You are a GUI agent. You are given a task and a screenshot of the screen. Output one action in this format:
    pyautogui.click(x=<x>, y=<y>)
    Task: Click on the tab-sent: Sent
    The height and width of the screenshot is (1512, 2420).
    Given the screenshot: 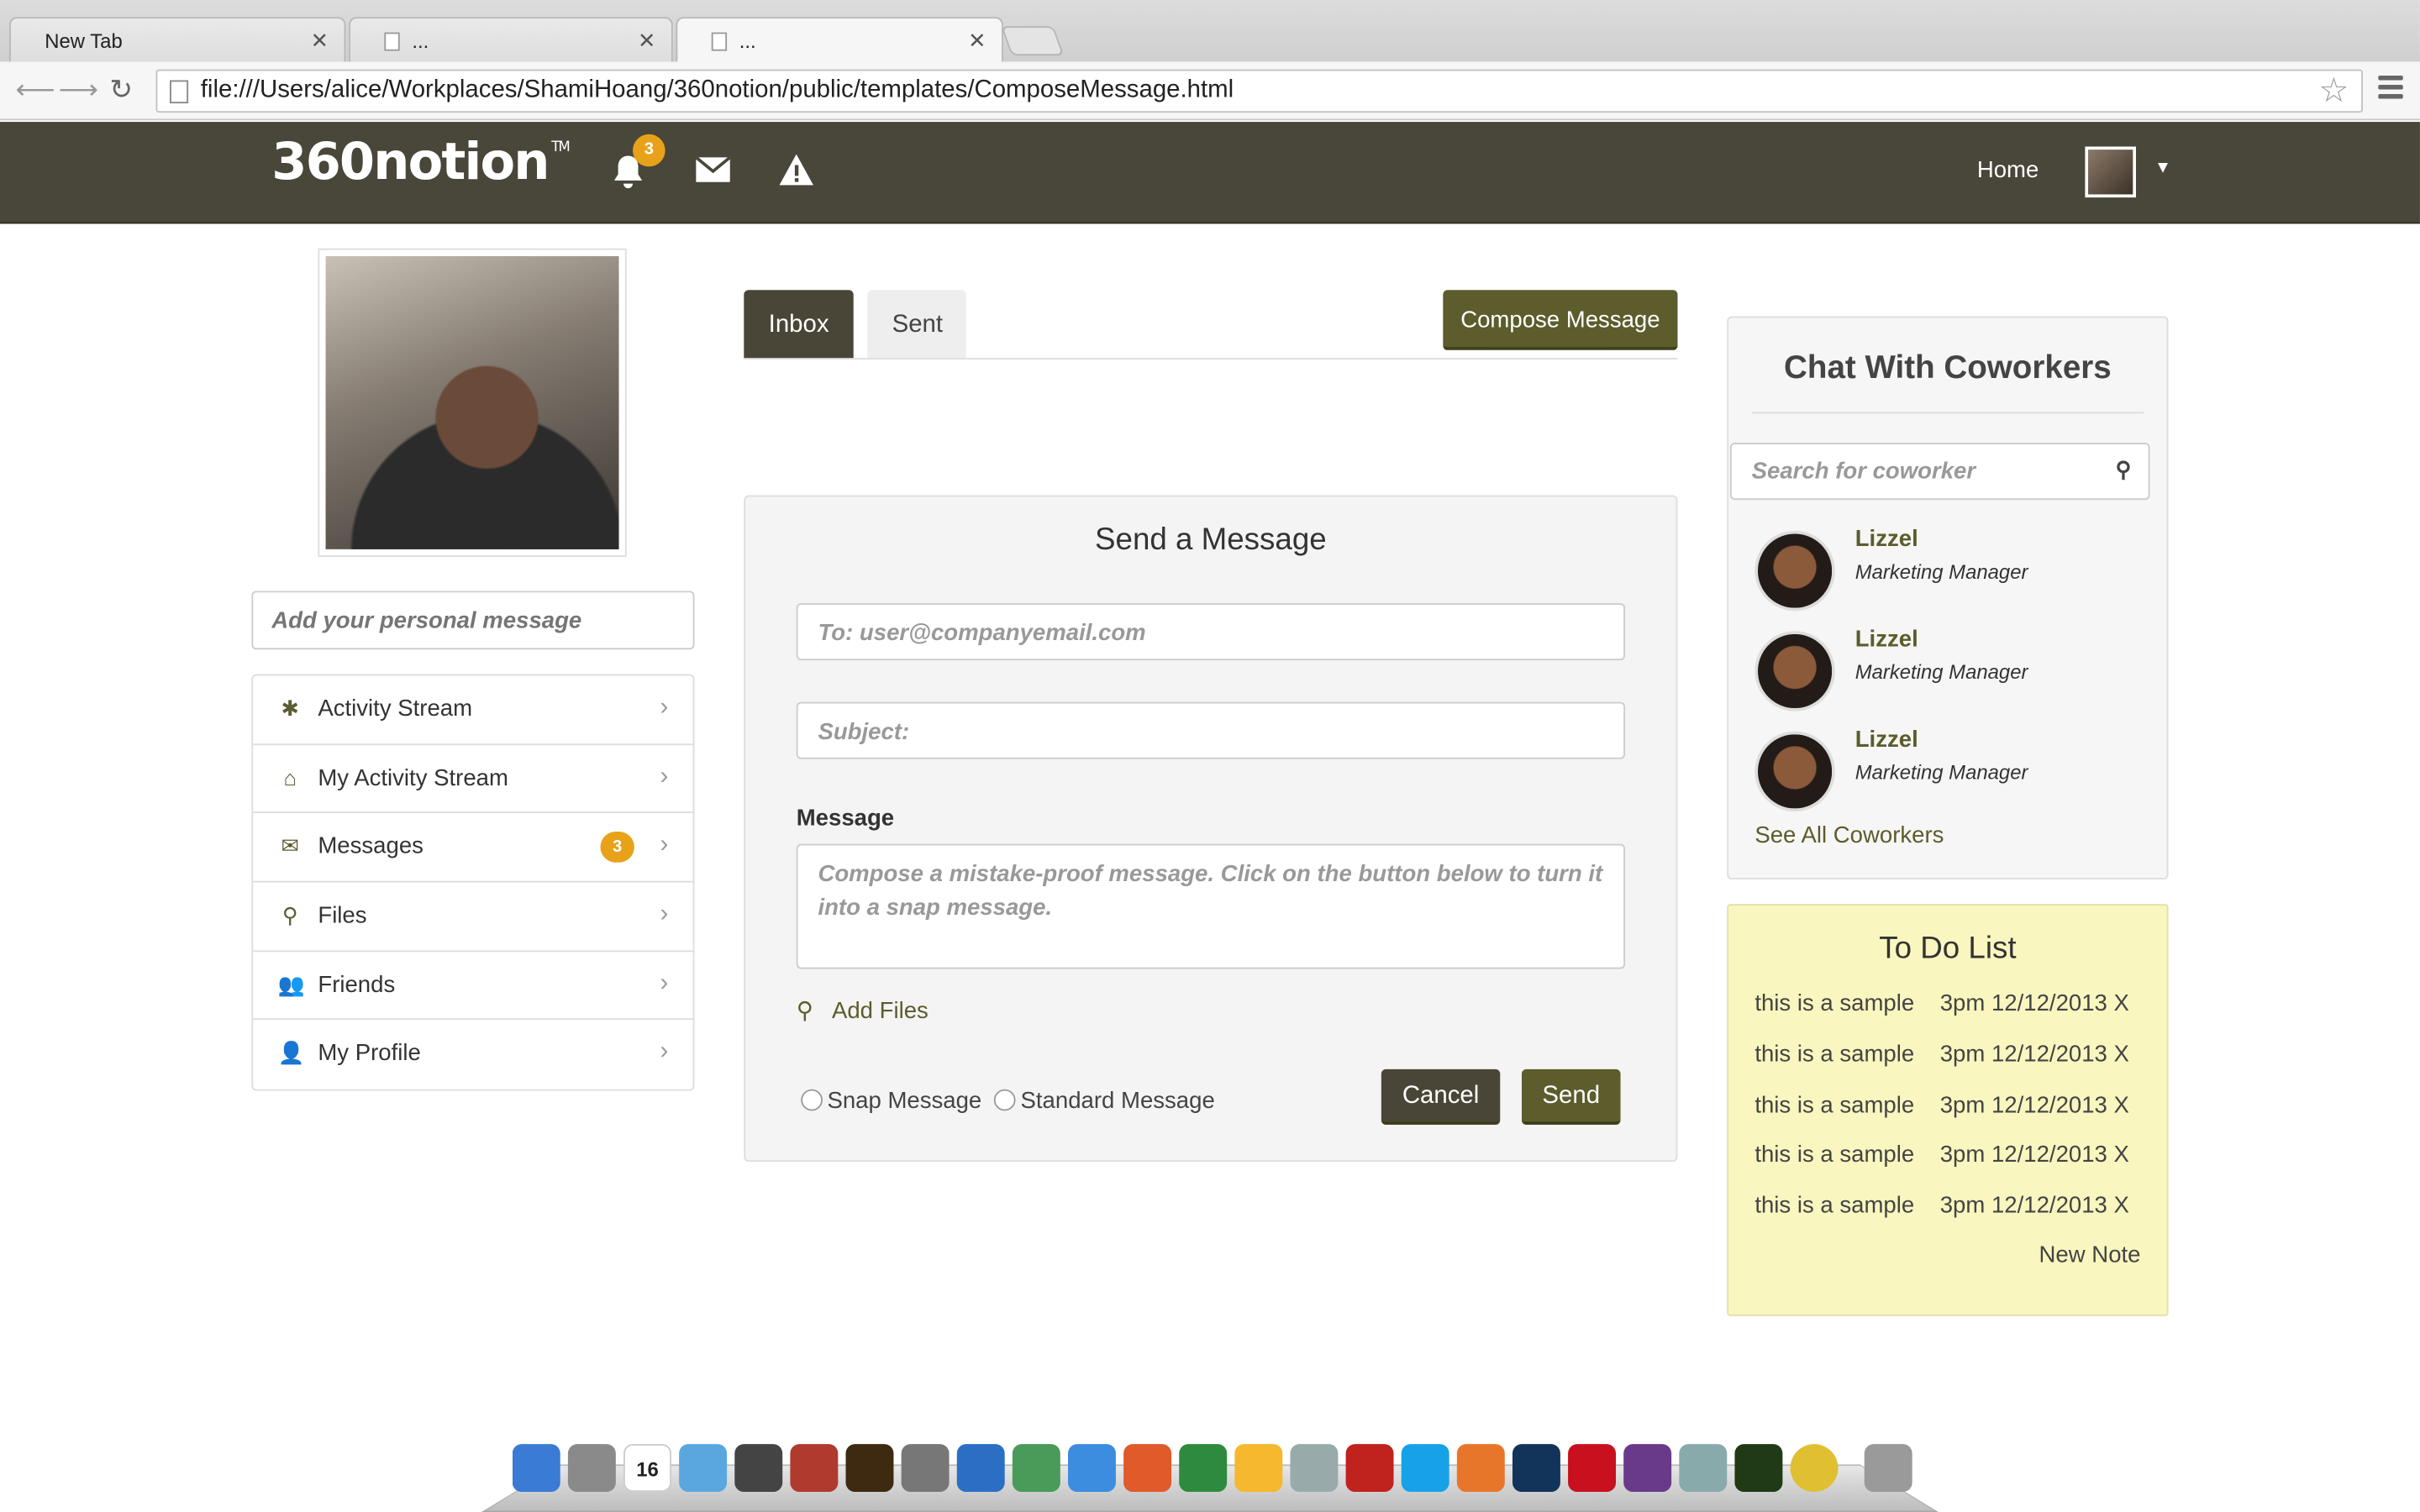 What is the action you would take?
    pyautogui.click(x=916, y=324)
    